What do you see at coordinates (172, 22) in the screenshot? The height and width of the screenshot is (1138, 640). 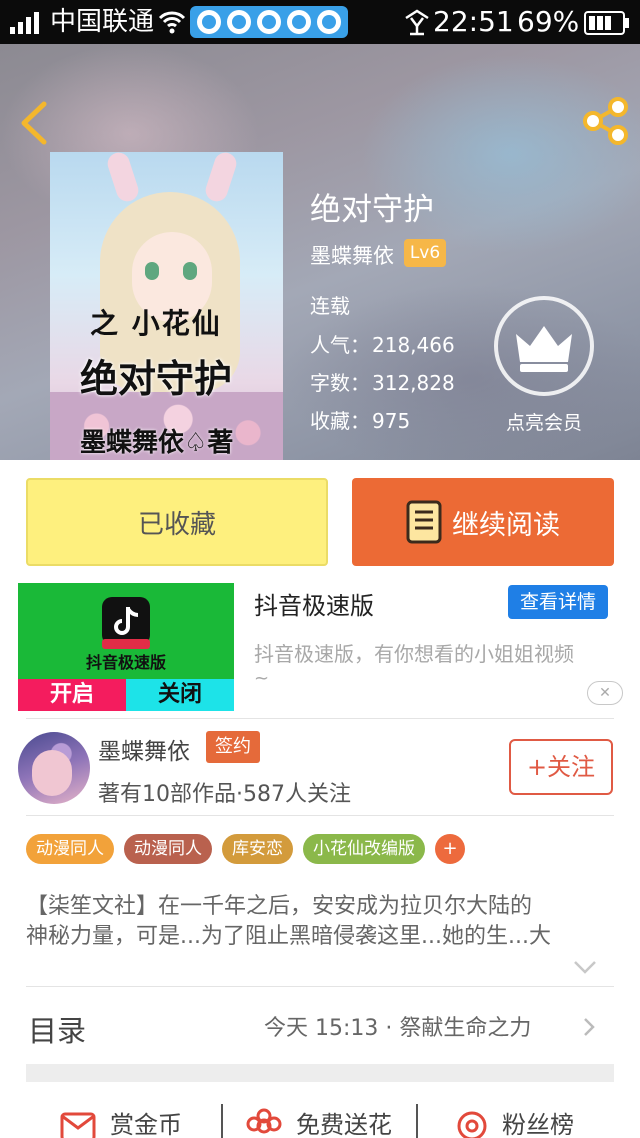 I see `wifi-icon` at bounding box center [172, 22].